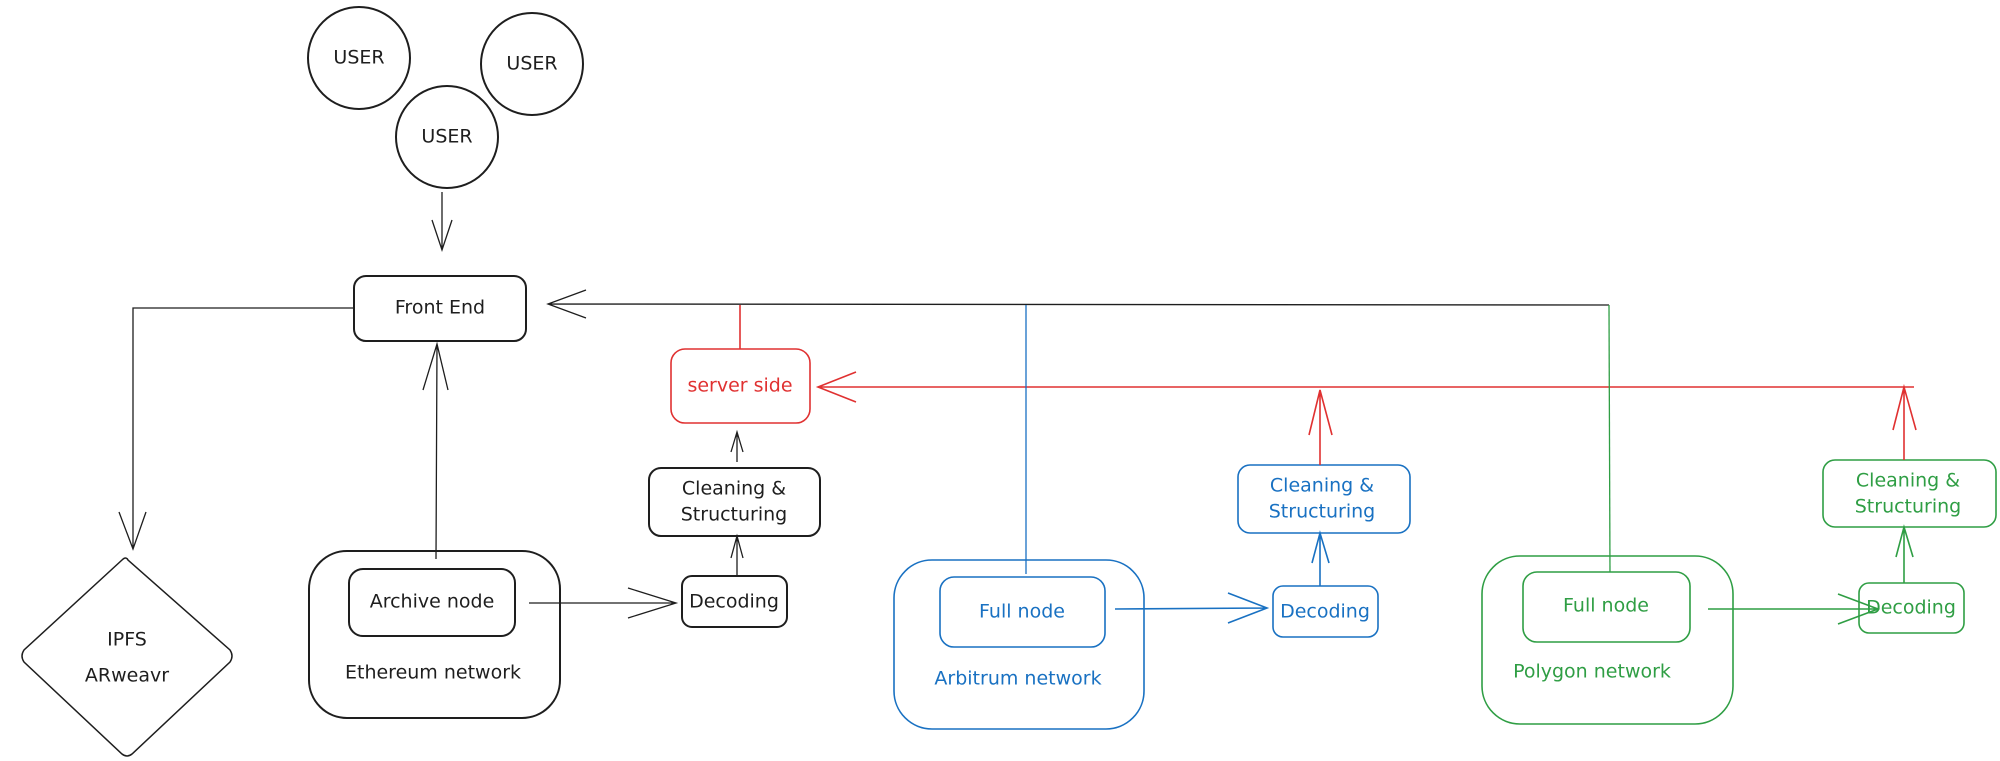 This screenshot has height=761, width=2000. I want to click on polygon-full-node-box: Full node, so click(1606, 607).